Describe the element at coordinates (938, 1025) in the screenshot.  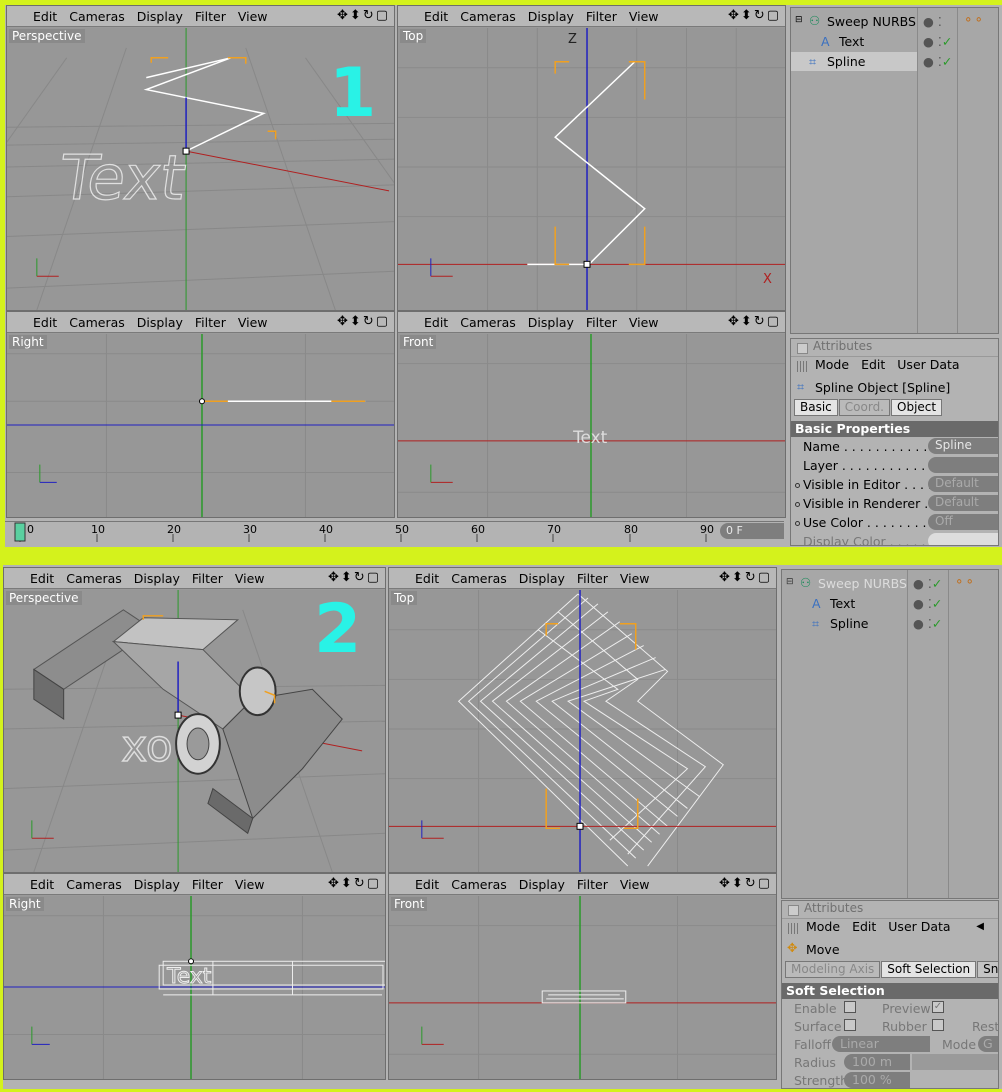
I see `rubber-checkbox` at that location.